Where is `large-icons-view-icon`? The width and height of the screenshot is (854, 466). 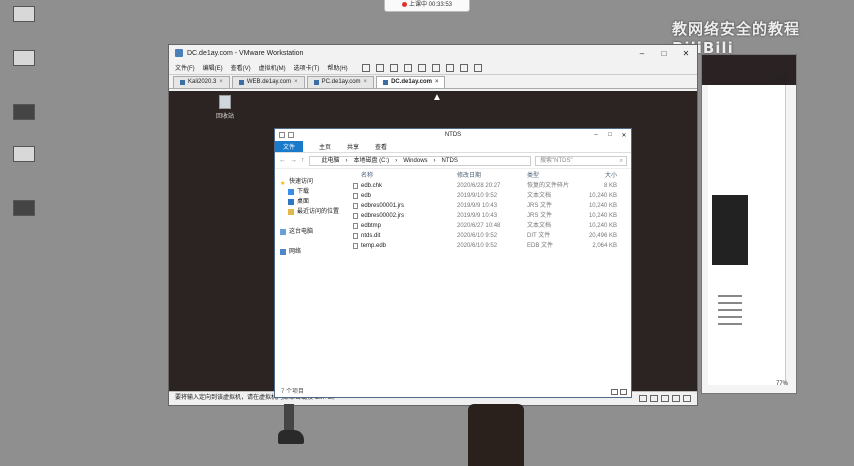
large-icons-view-icon is located at coordinates (623, 392).